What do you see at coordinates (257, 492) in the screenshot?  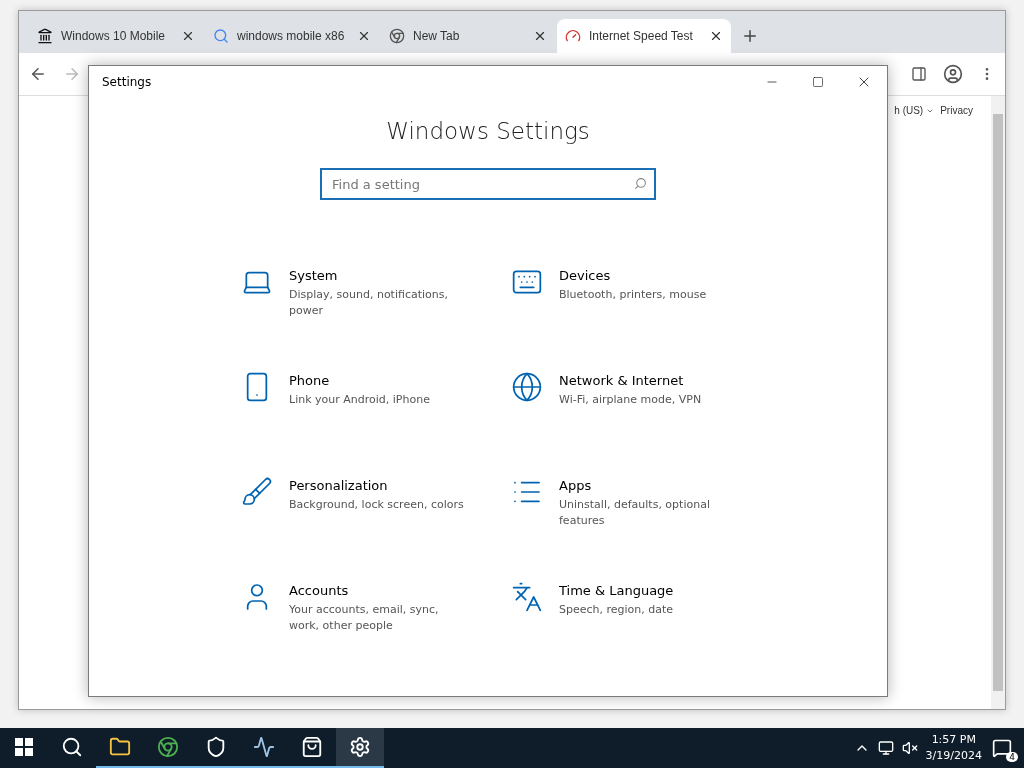 I see `personalization-icon` at bounding box center [257, 492].